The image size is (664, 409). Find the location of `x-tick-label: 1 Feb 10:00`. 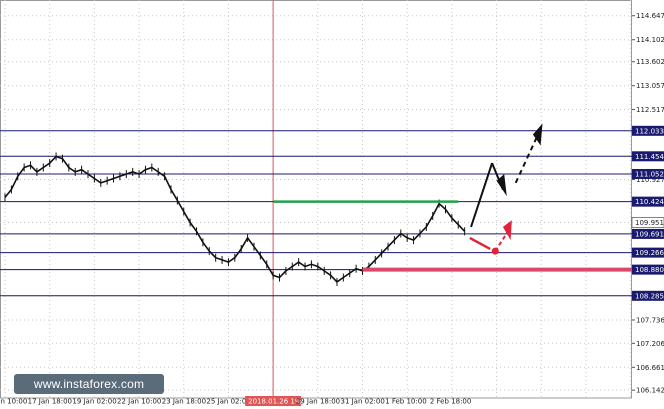

x-tick-label: 1 Feb 10:00 is located at coordinates (405, 402).